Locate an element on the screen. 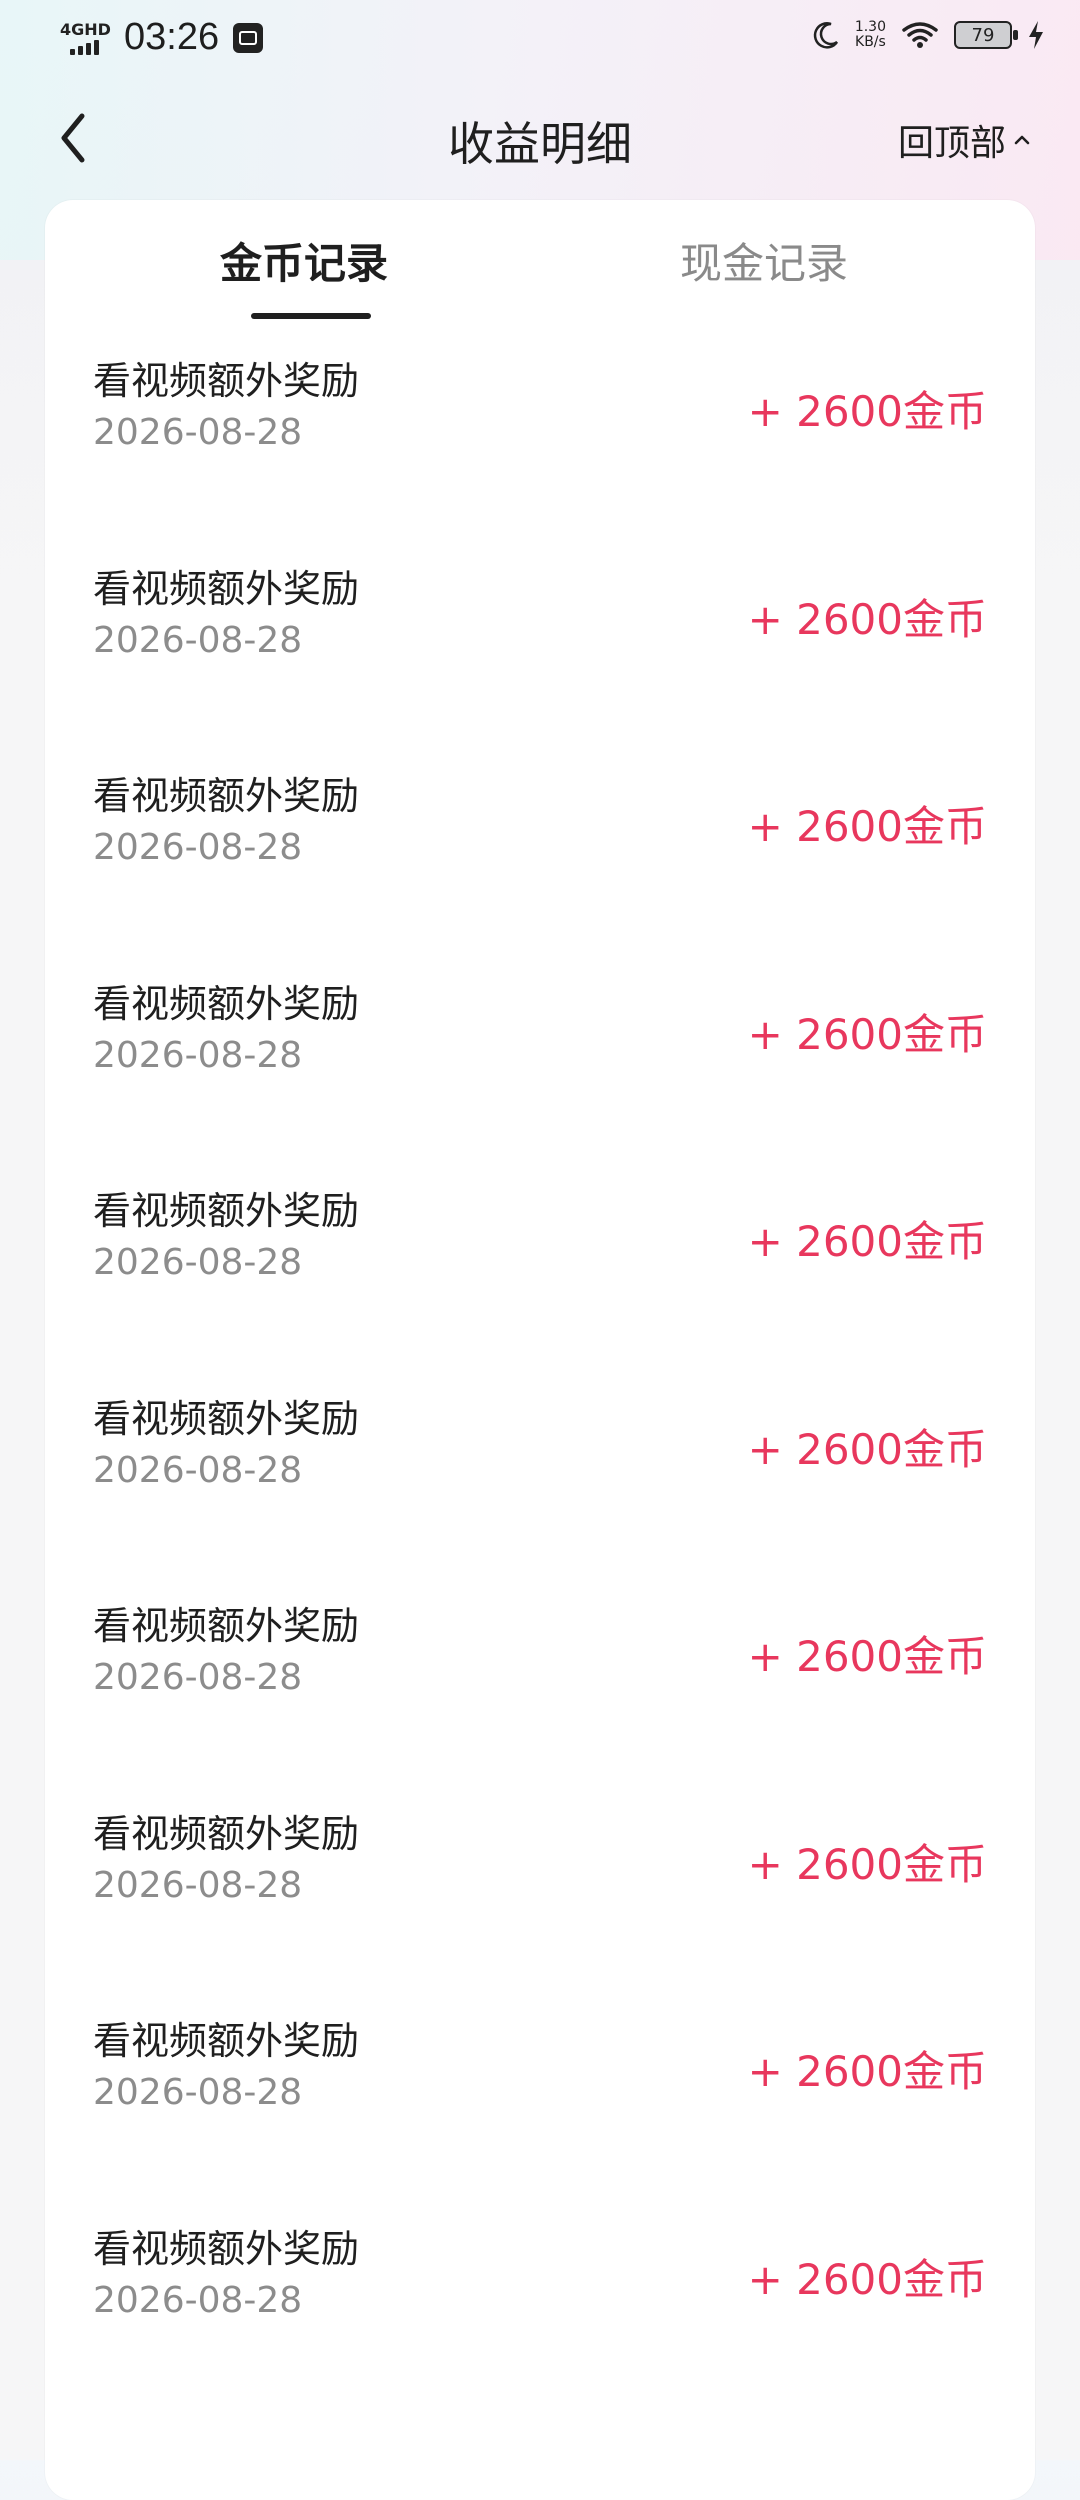  network-speed-unit: KB/s is located at coordinates (870, 42).